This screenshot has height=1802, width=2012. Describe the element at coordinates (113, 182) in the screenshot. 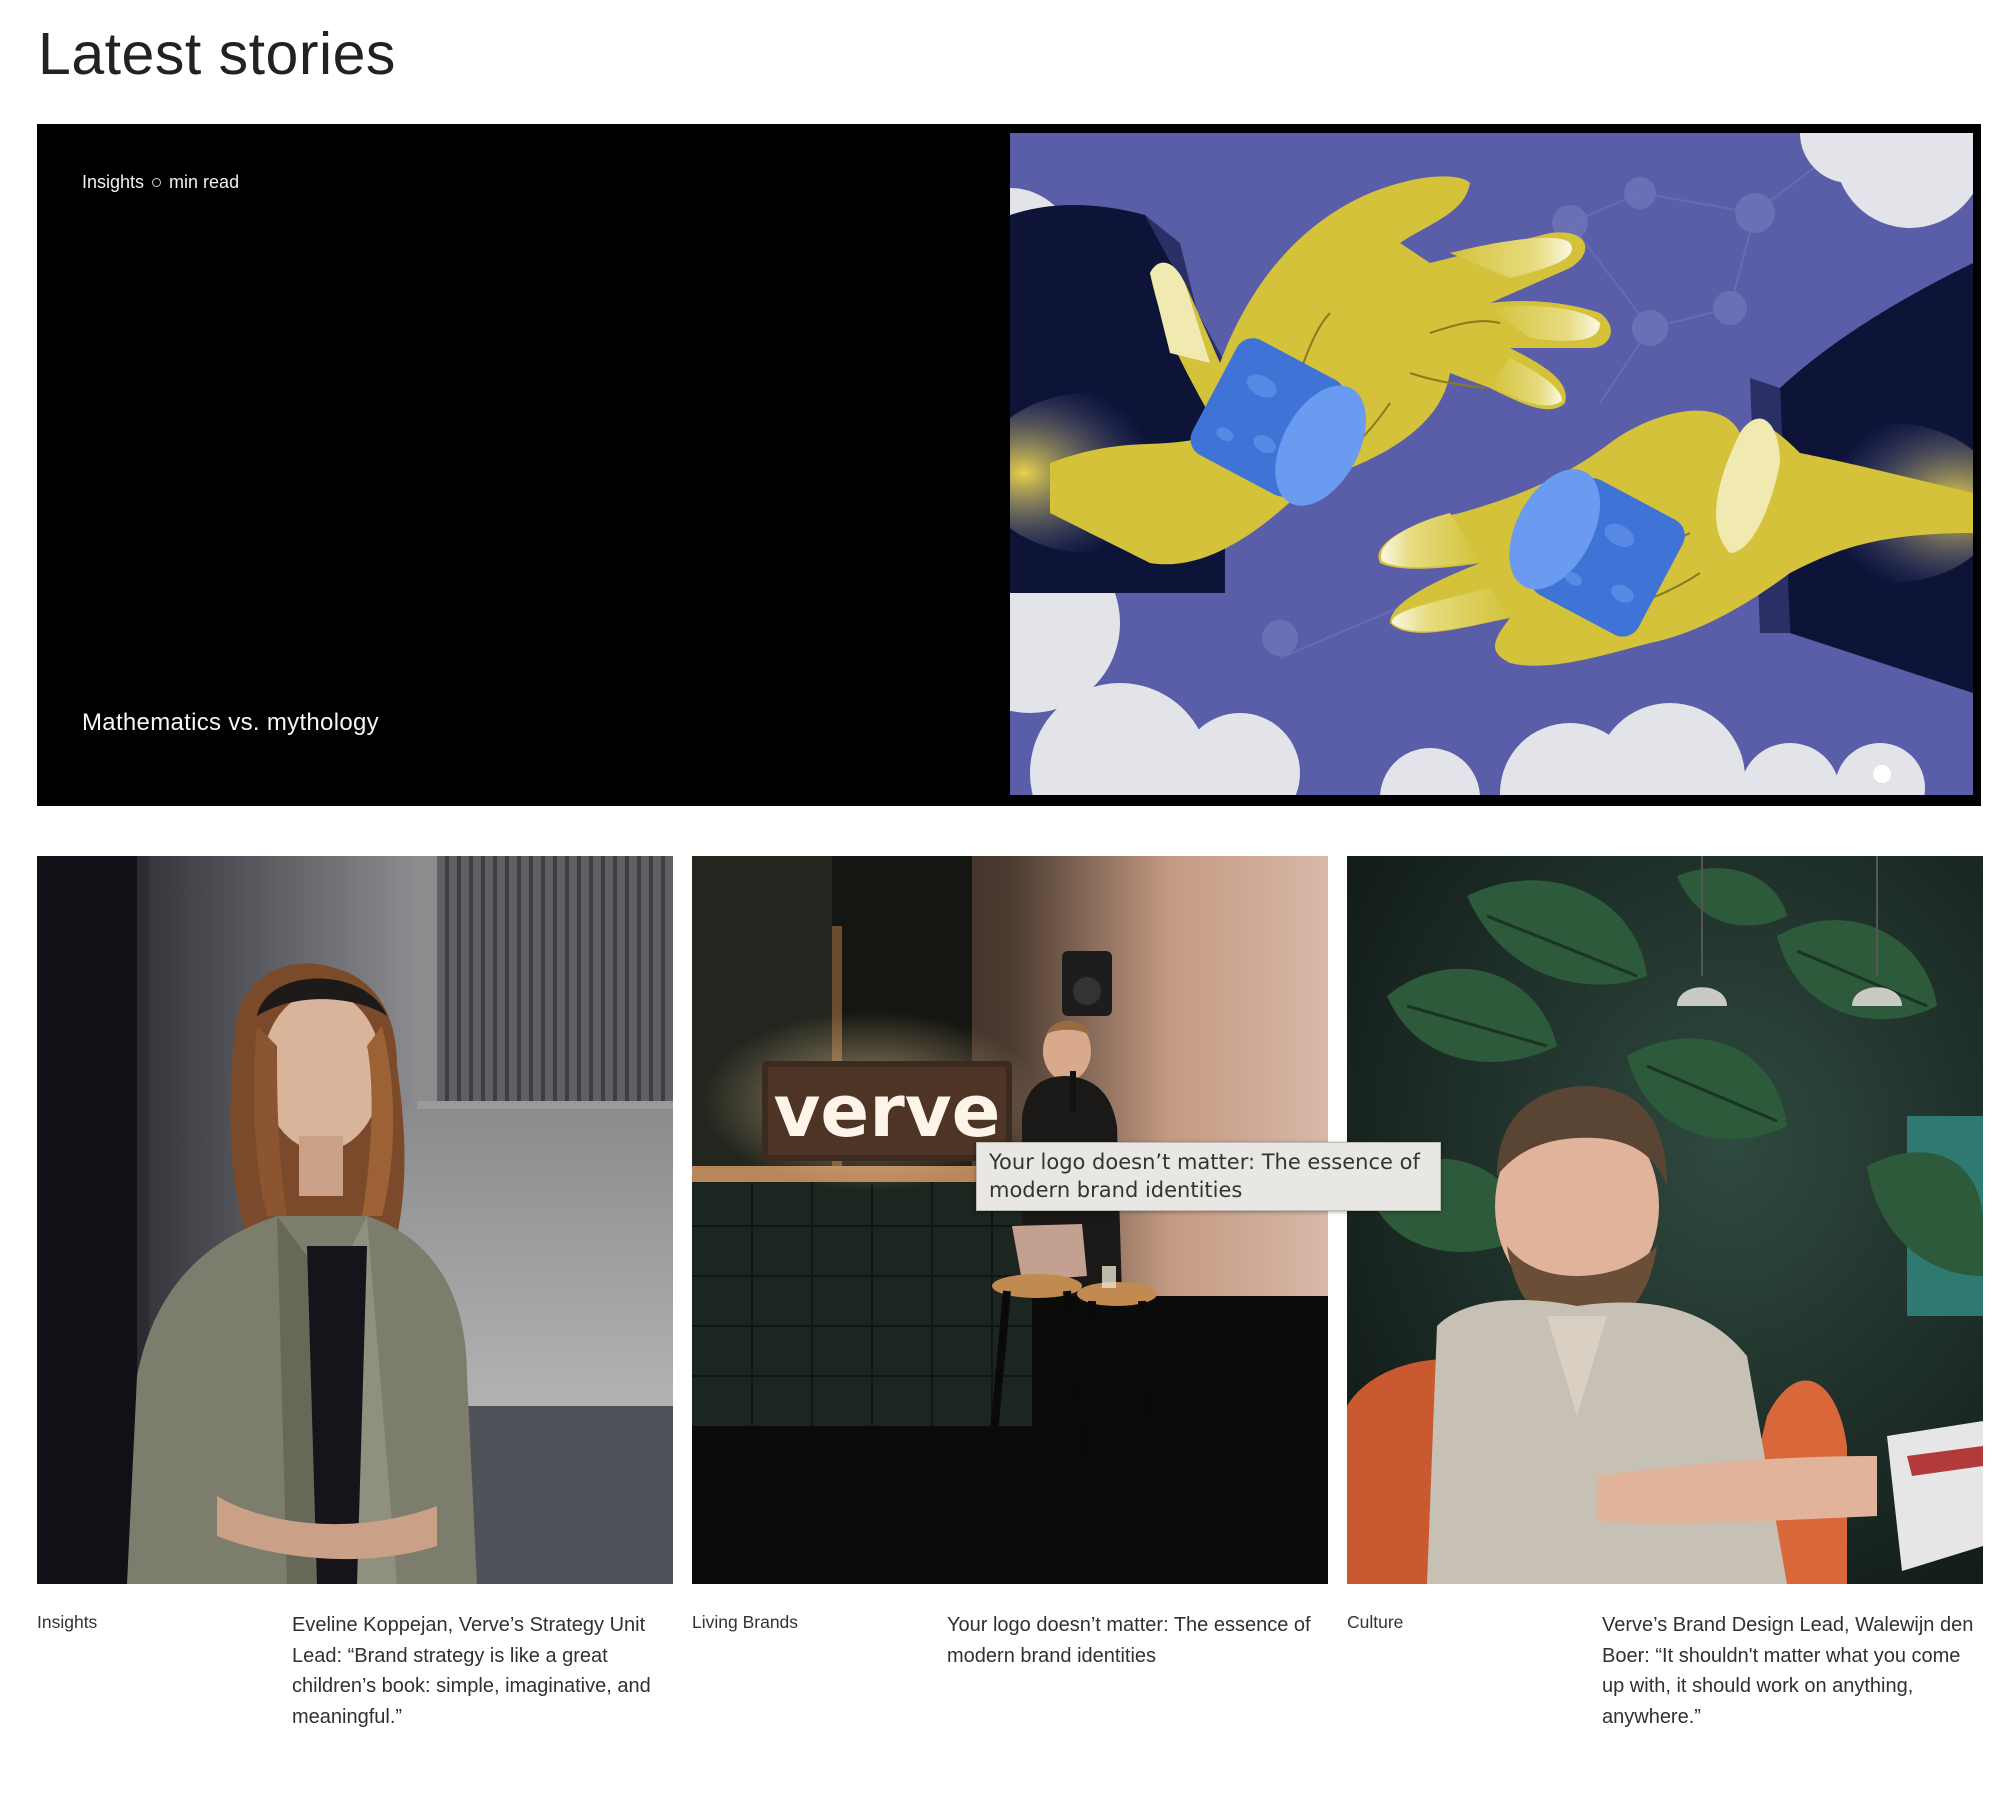

I see `featured-story-category: Insights` at that location.